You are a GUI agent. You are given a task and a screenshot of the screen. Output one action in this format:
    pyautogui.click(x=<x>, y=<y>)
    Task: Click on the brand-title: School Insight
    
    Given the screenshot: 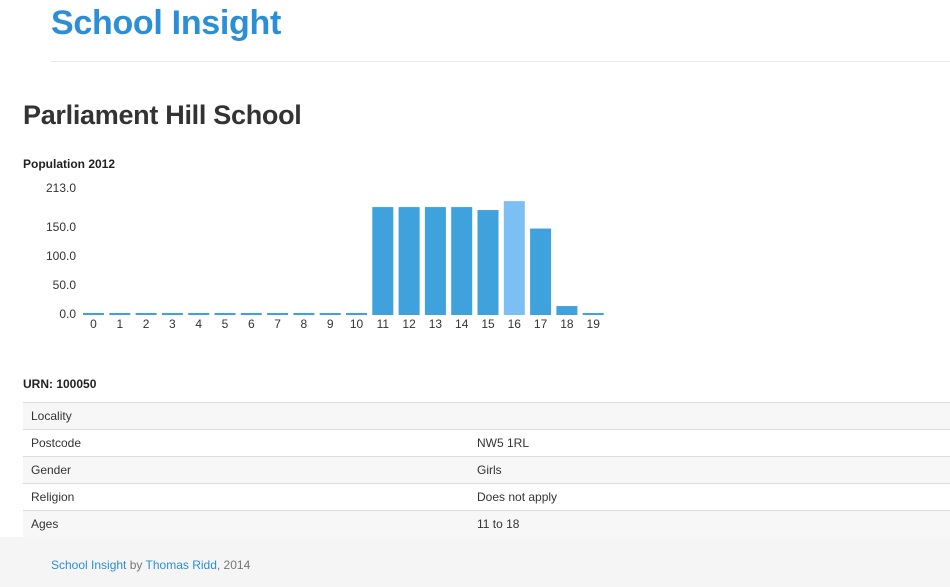 What is the action you would take?
    pyautogui.click(x=166, y=23)
    